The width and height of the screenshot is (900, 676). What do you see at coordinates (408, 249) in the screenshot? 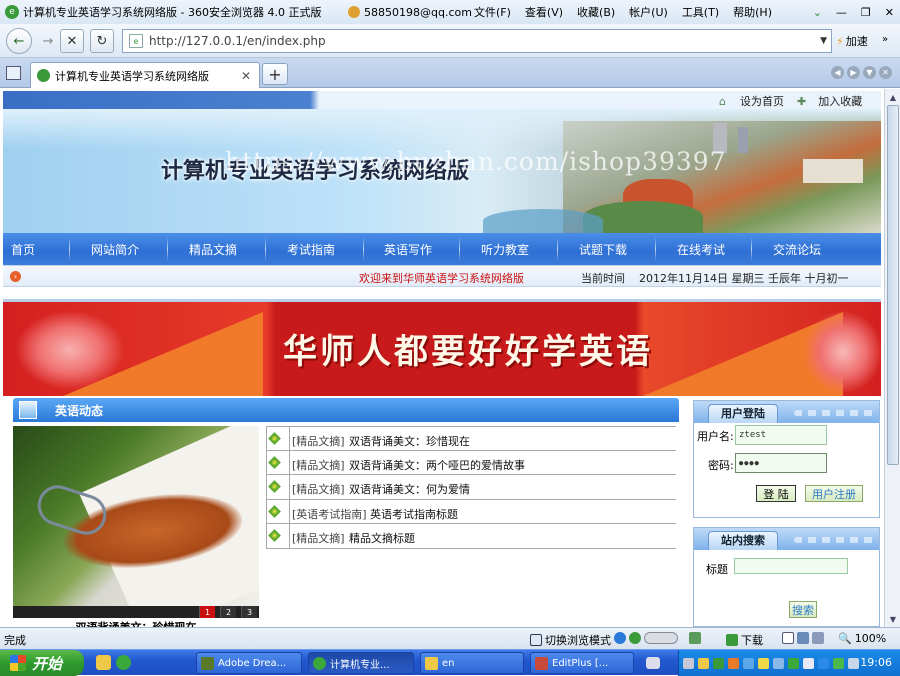
I see `nav-item-writing: 英语写作` at bounding box center [408, 249].